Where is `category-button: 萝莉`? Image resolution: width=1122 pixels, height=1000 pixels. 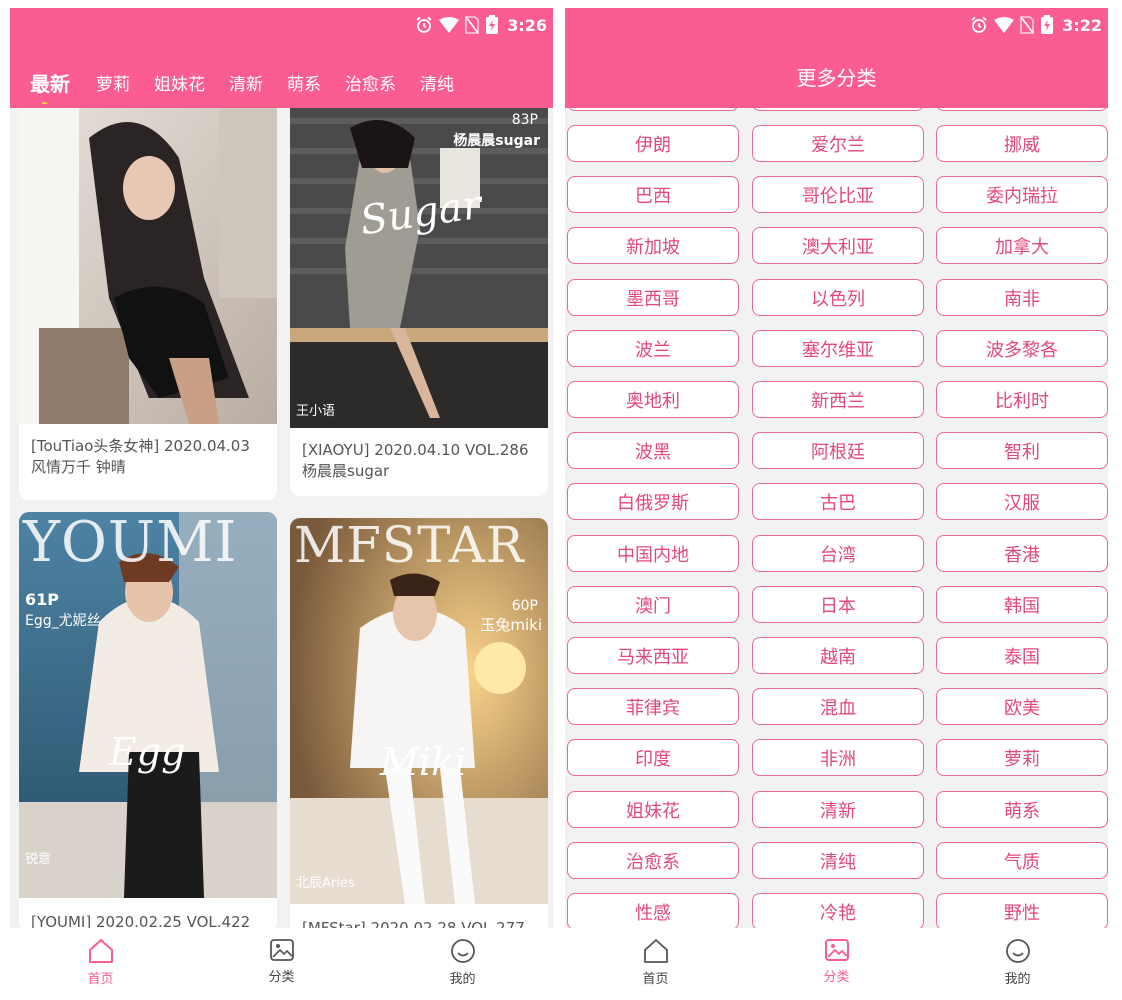 category-button: 萝莉 is located at coordinates (1022, 757).